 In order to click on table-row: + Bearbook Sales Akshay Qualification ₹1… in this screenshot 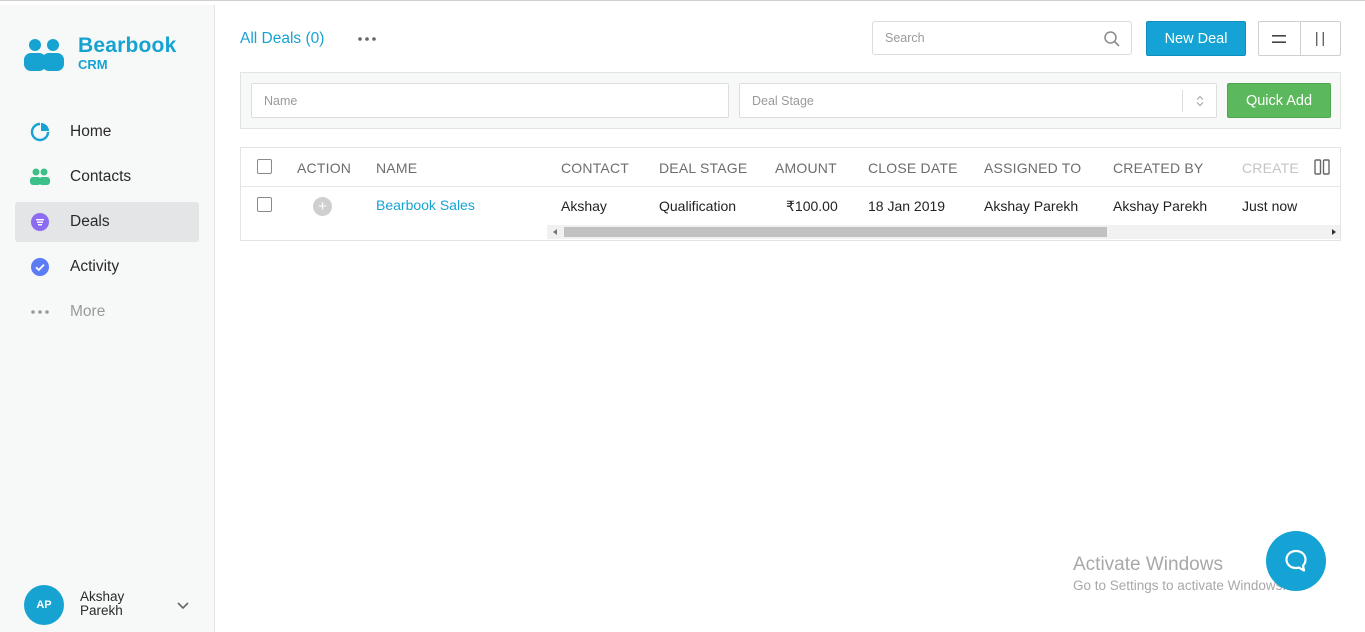, I will do `click(790, 207)`.